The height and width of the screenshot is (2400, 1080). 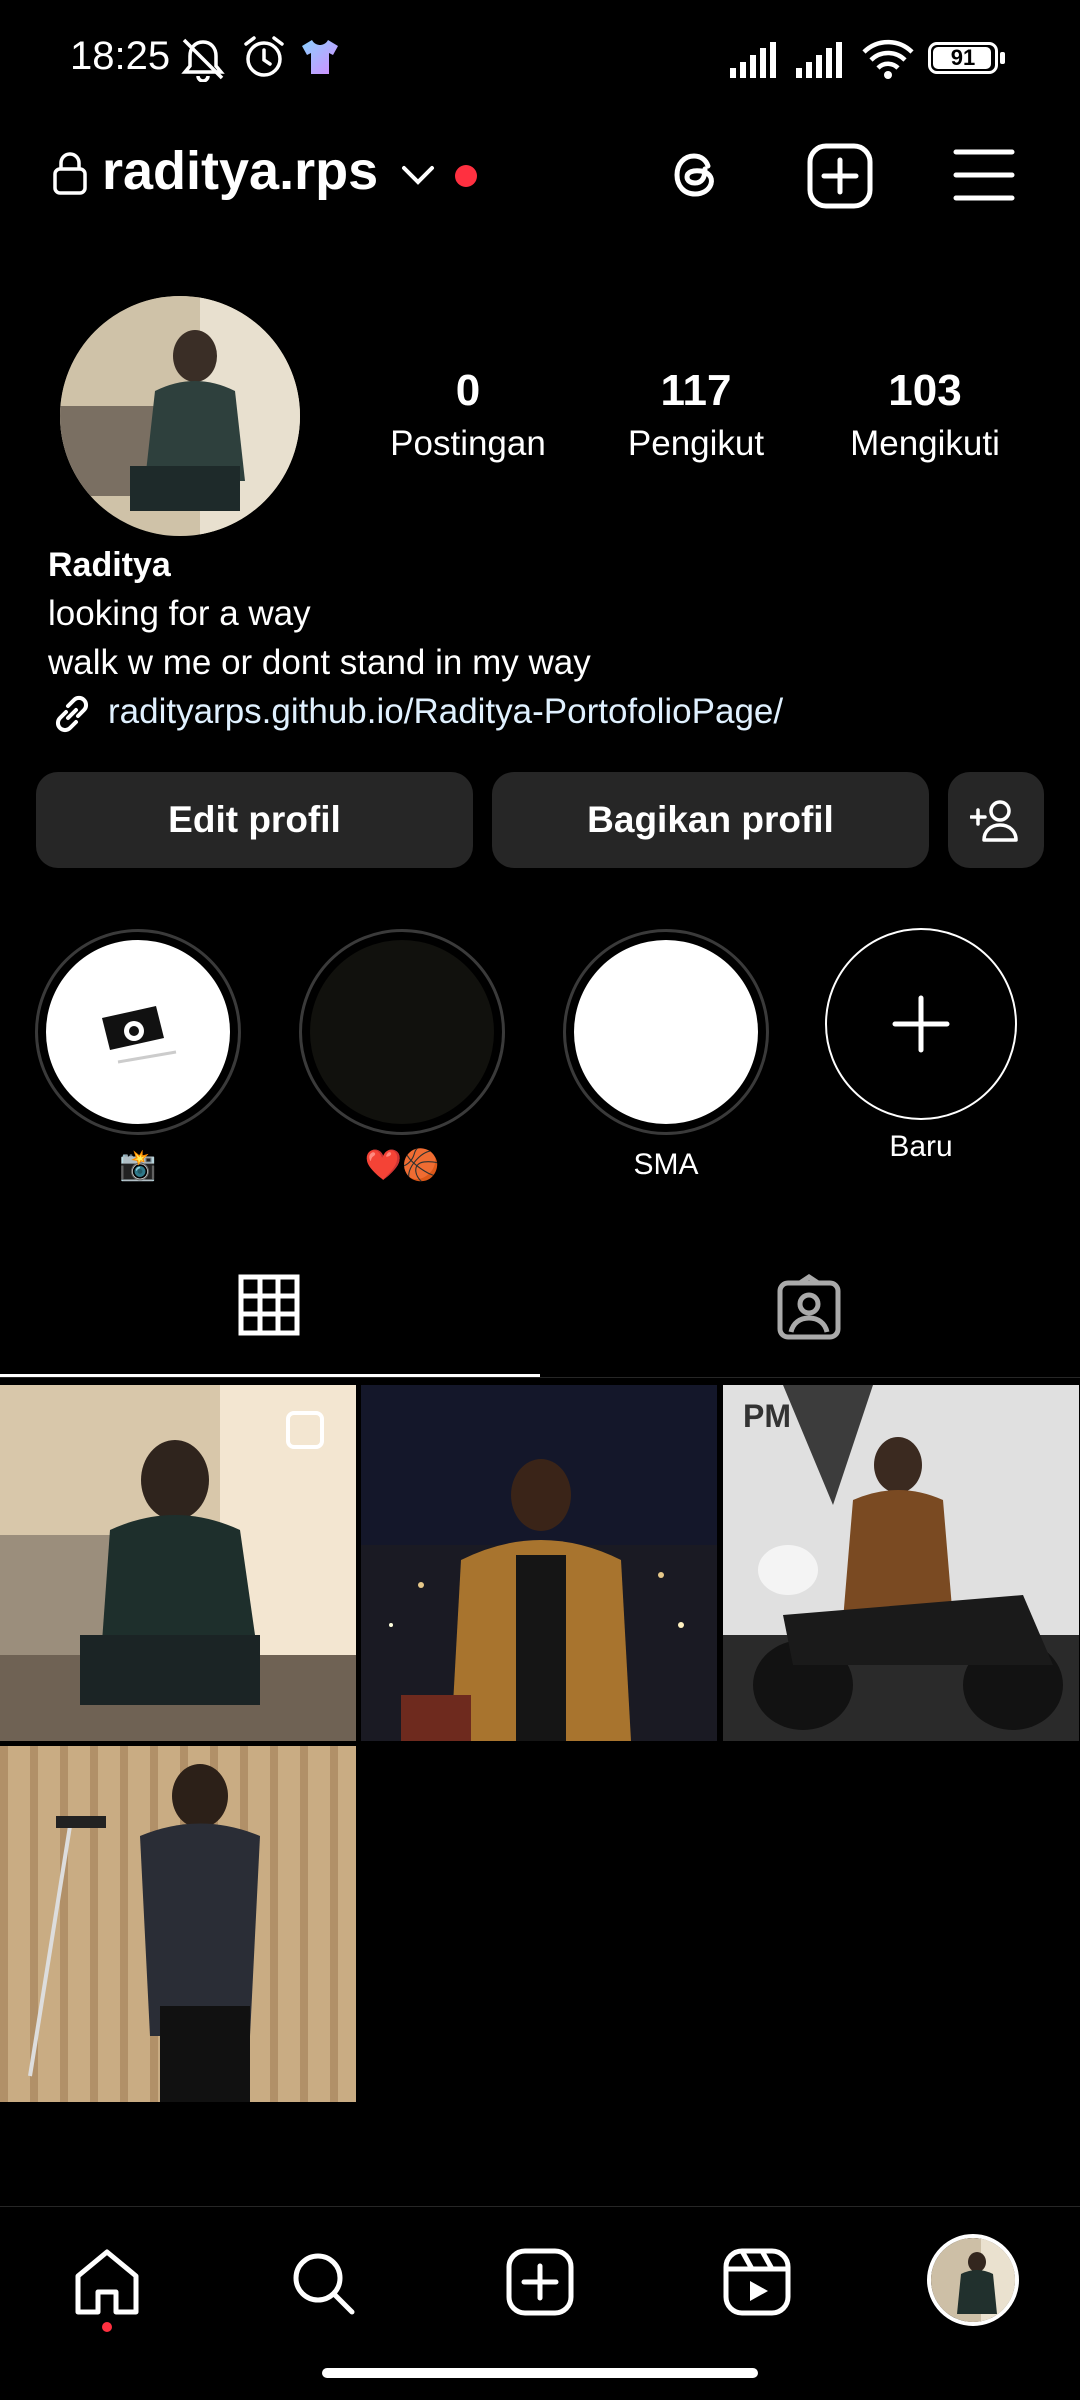 What do you see at coordinates (809, 1307) in the screenshot?
I see `tagged-icon` at bounding box center [809, 1307].